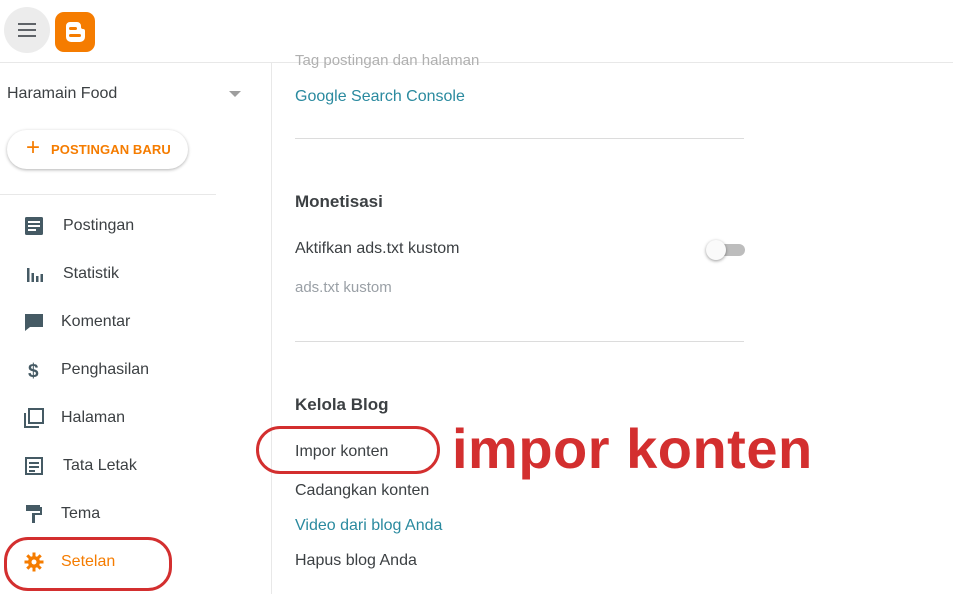 This screenshot has width=953, height=594. I want to click on hamburger-menu-button, so click(27, 30).